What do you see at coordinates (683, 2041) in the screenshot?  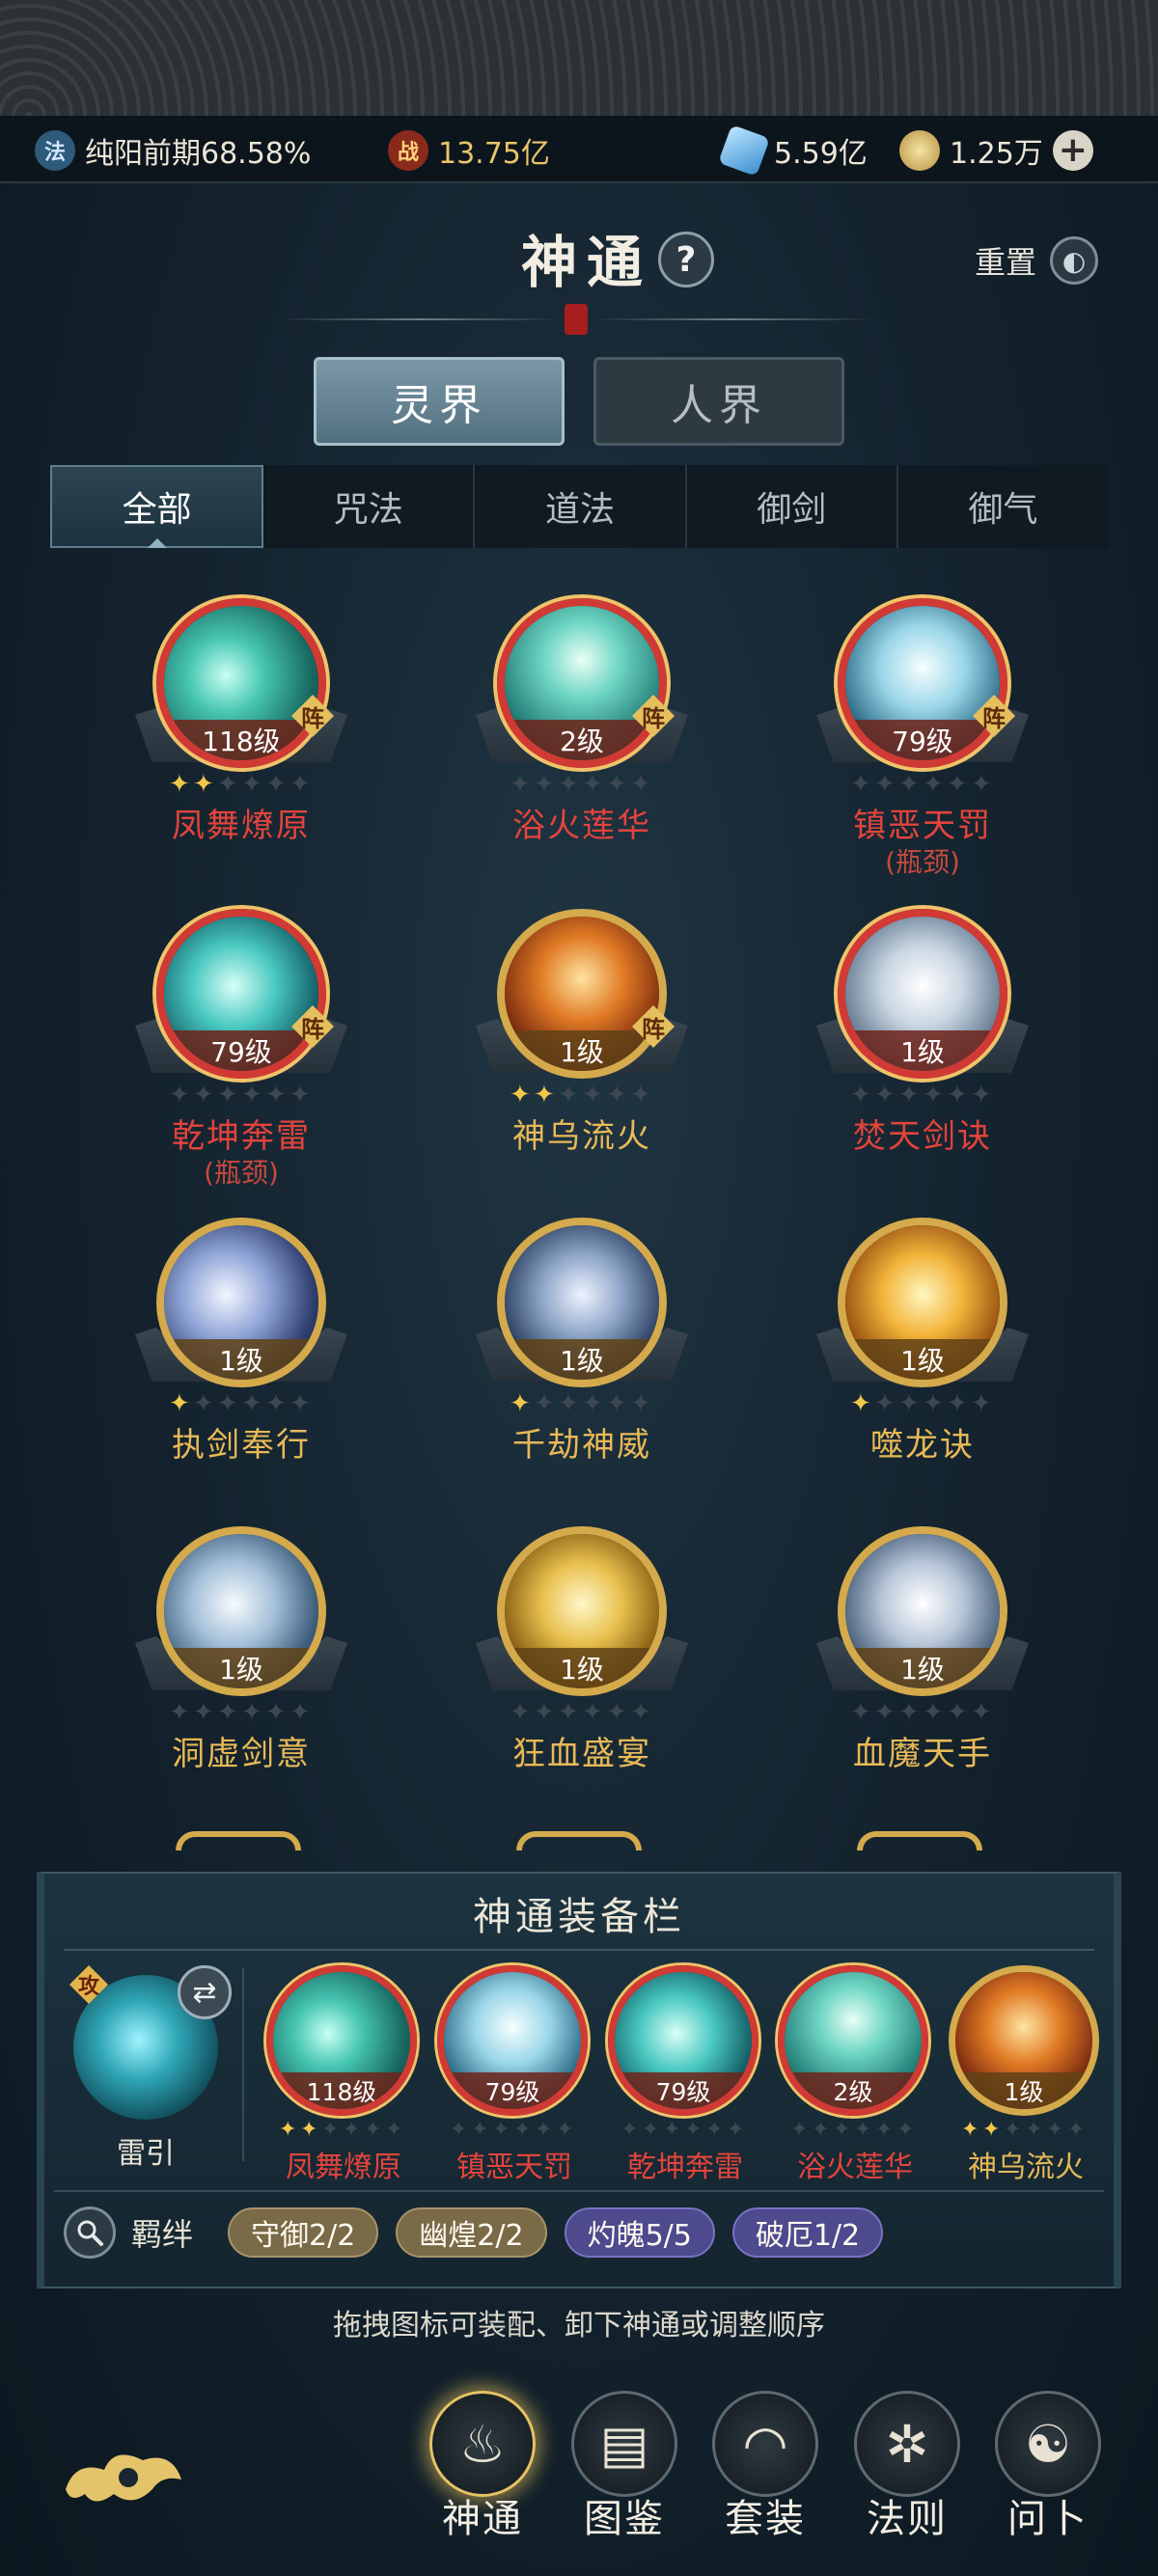 I see `skill-orb-icon: 79级` at bounding box center [683, 2041].